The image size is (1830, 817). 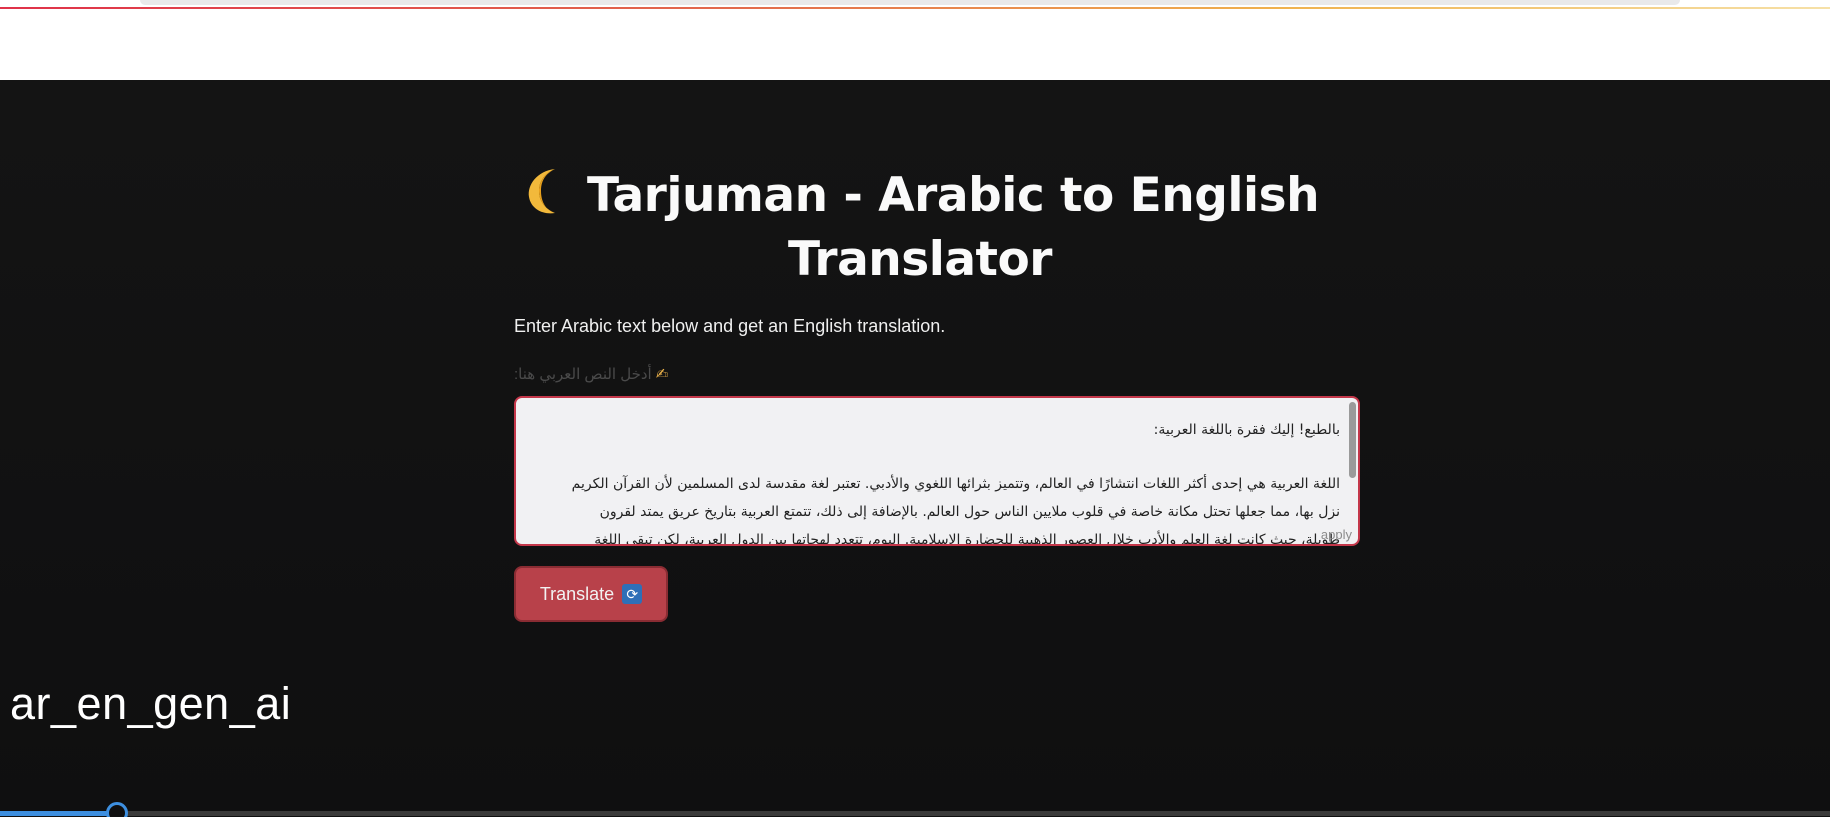 I want to click on browser-address-bar, so click(x=910, y=2).